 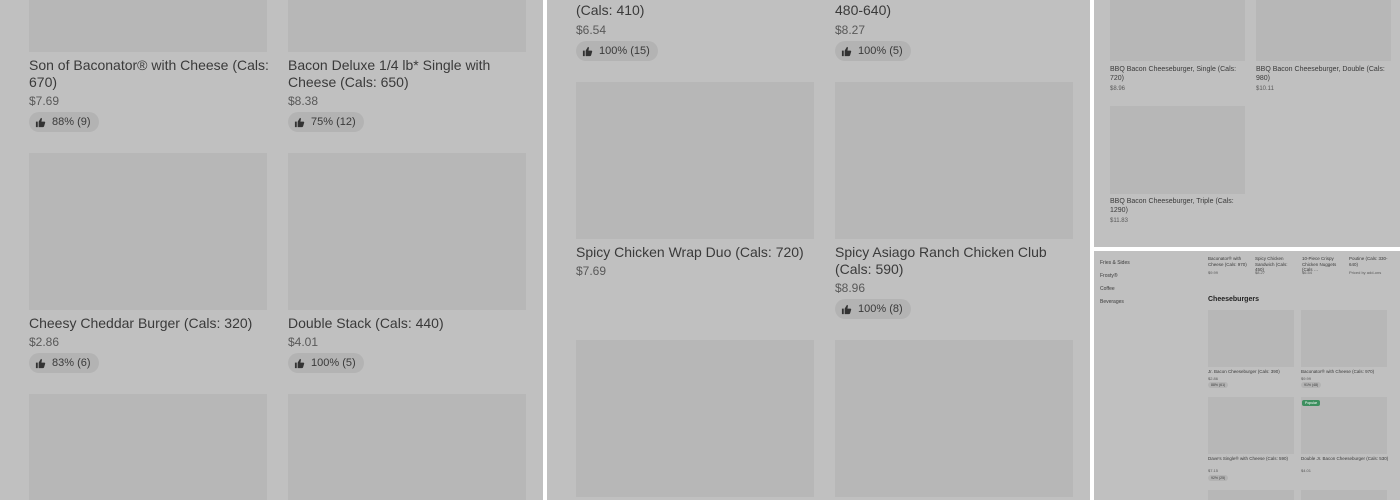 I want to click on popular-badge: Popular, so click(x=1311, y=403).